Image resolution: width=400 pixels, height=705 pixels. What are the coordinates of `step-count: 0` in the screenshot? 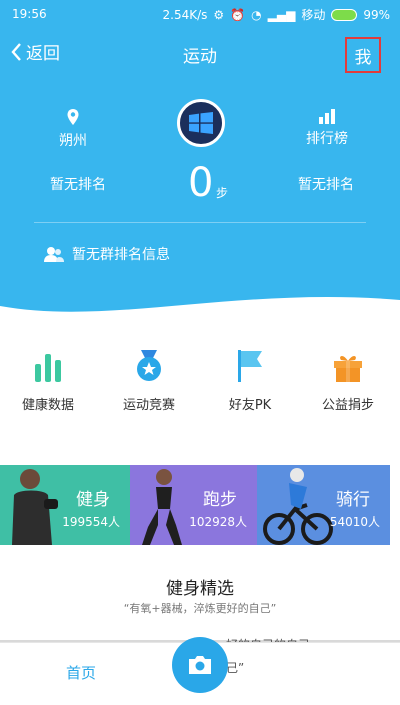 It's located at (201, 183).